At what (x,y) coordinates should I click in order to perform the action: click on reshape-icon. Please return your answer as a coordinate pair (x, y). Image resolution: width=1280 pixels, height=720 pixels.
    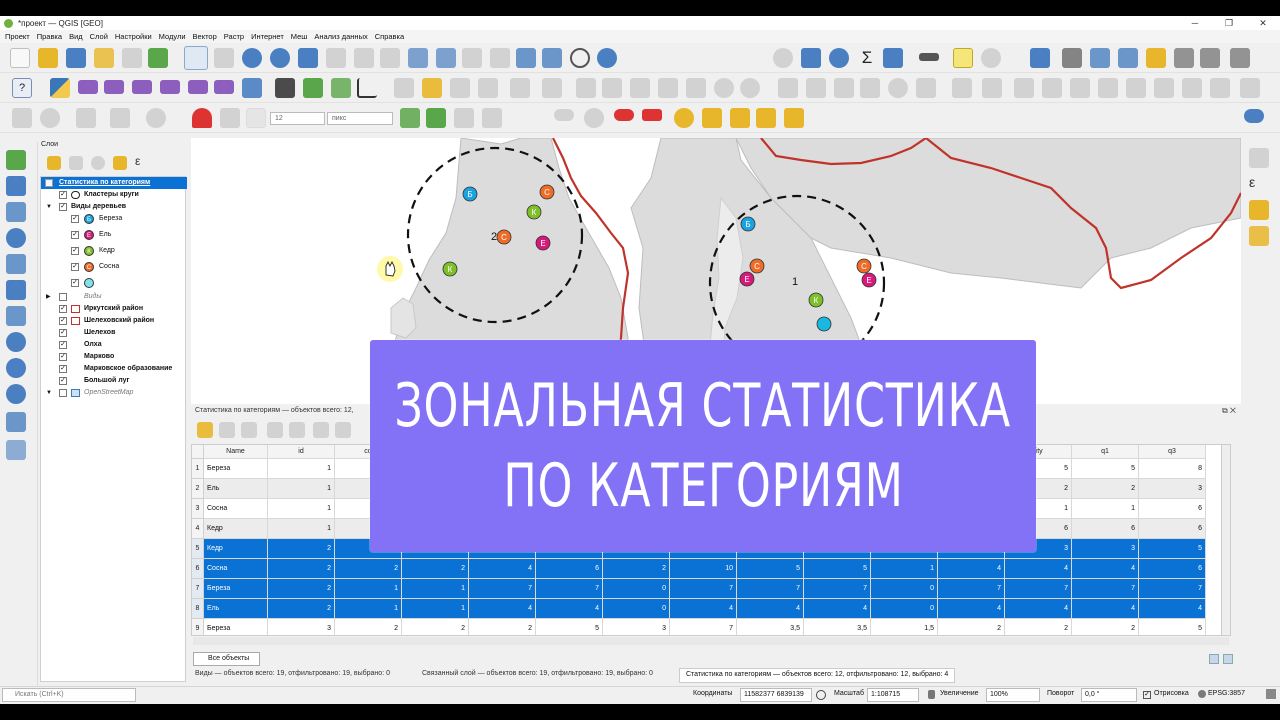
    Looking at the image, I should click on (1164, 88).